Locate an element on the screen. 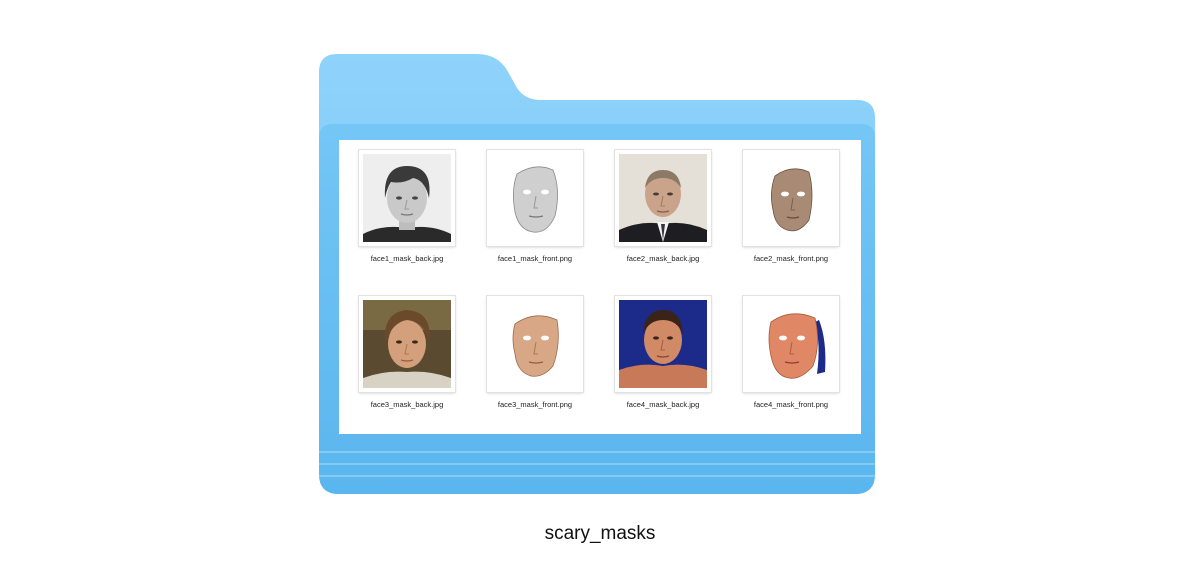 This screenshot has height=574, width=1200. file-name: face2_mask_front.png is located at coordinates (791, 258).